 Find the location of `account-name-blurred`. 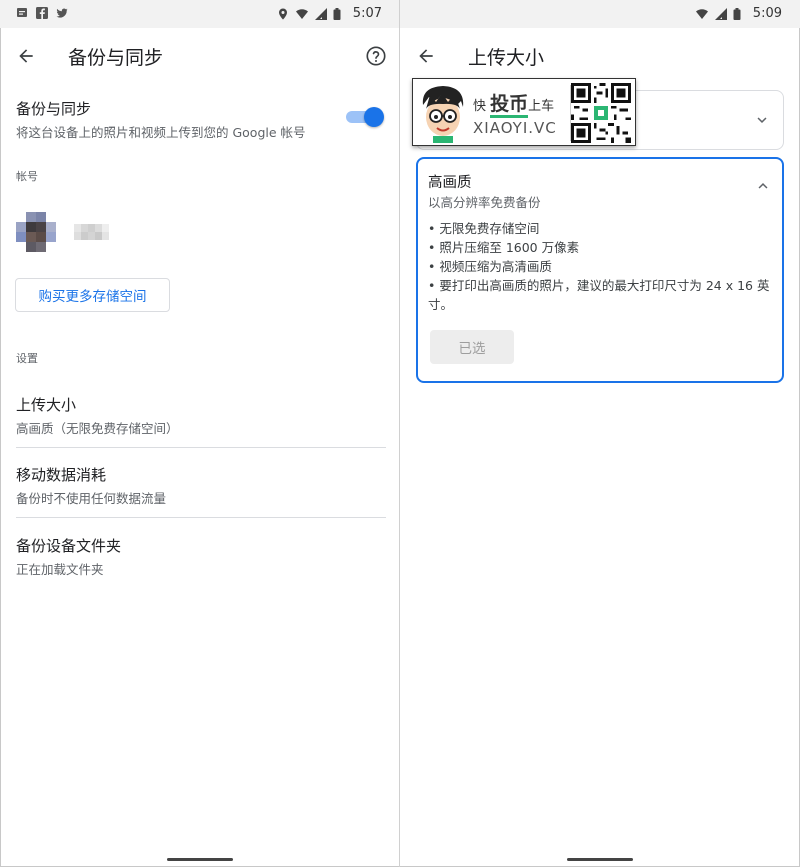

account-name-blurred is located at coordinates (91, 232).